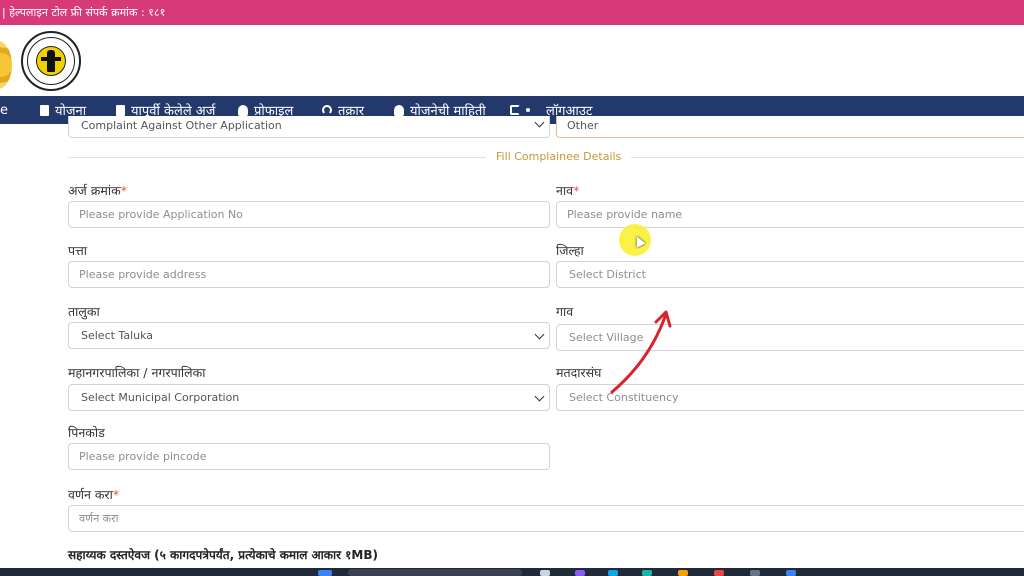 The width and height of the screenshot is (1024, 576). What do you see at coordinates (545, 573) in the screenshot?
I see `task-view-icon` at bounding box center [545, 573].